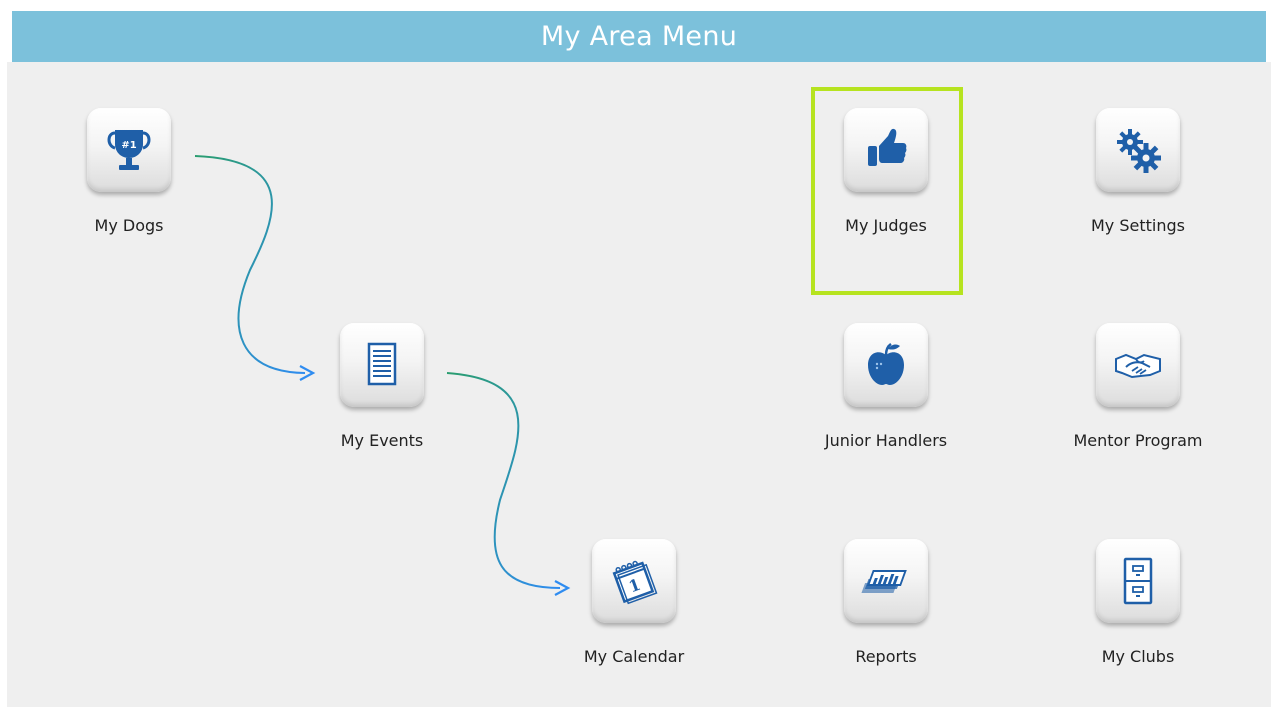  What do you see at coordinates (129, 225) in the screenshot?
I see `tile-label: My Dogs` at bounding box center [129, 225].